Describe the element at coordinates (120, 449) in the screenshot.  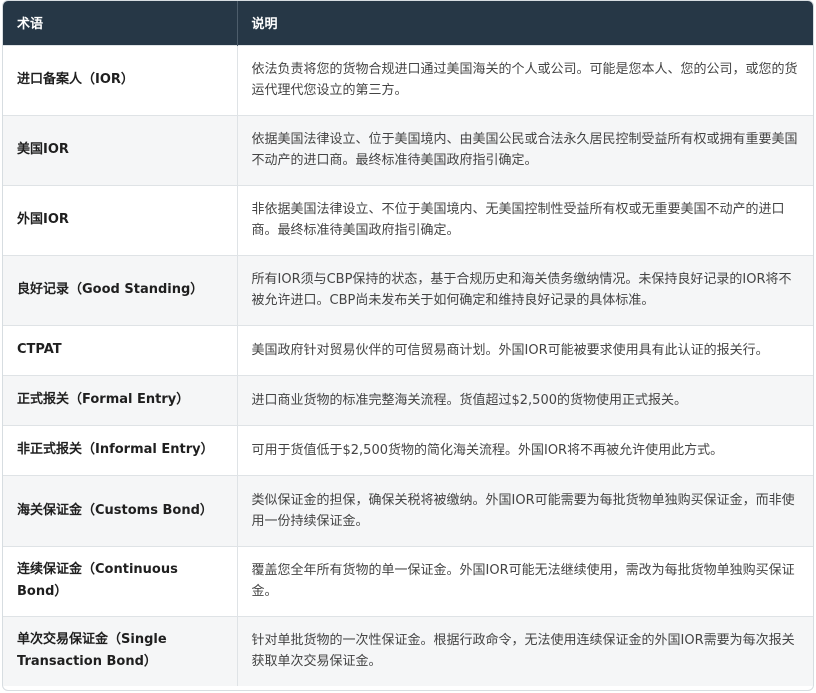
I see `term-cell: 非正式报关（Informal Entry）` at that location.